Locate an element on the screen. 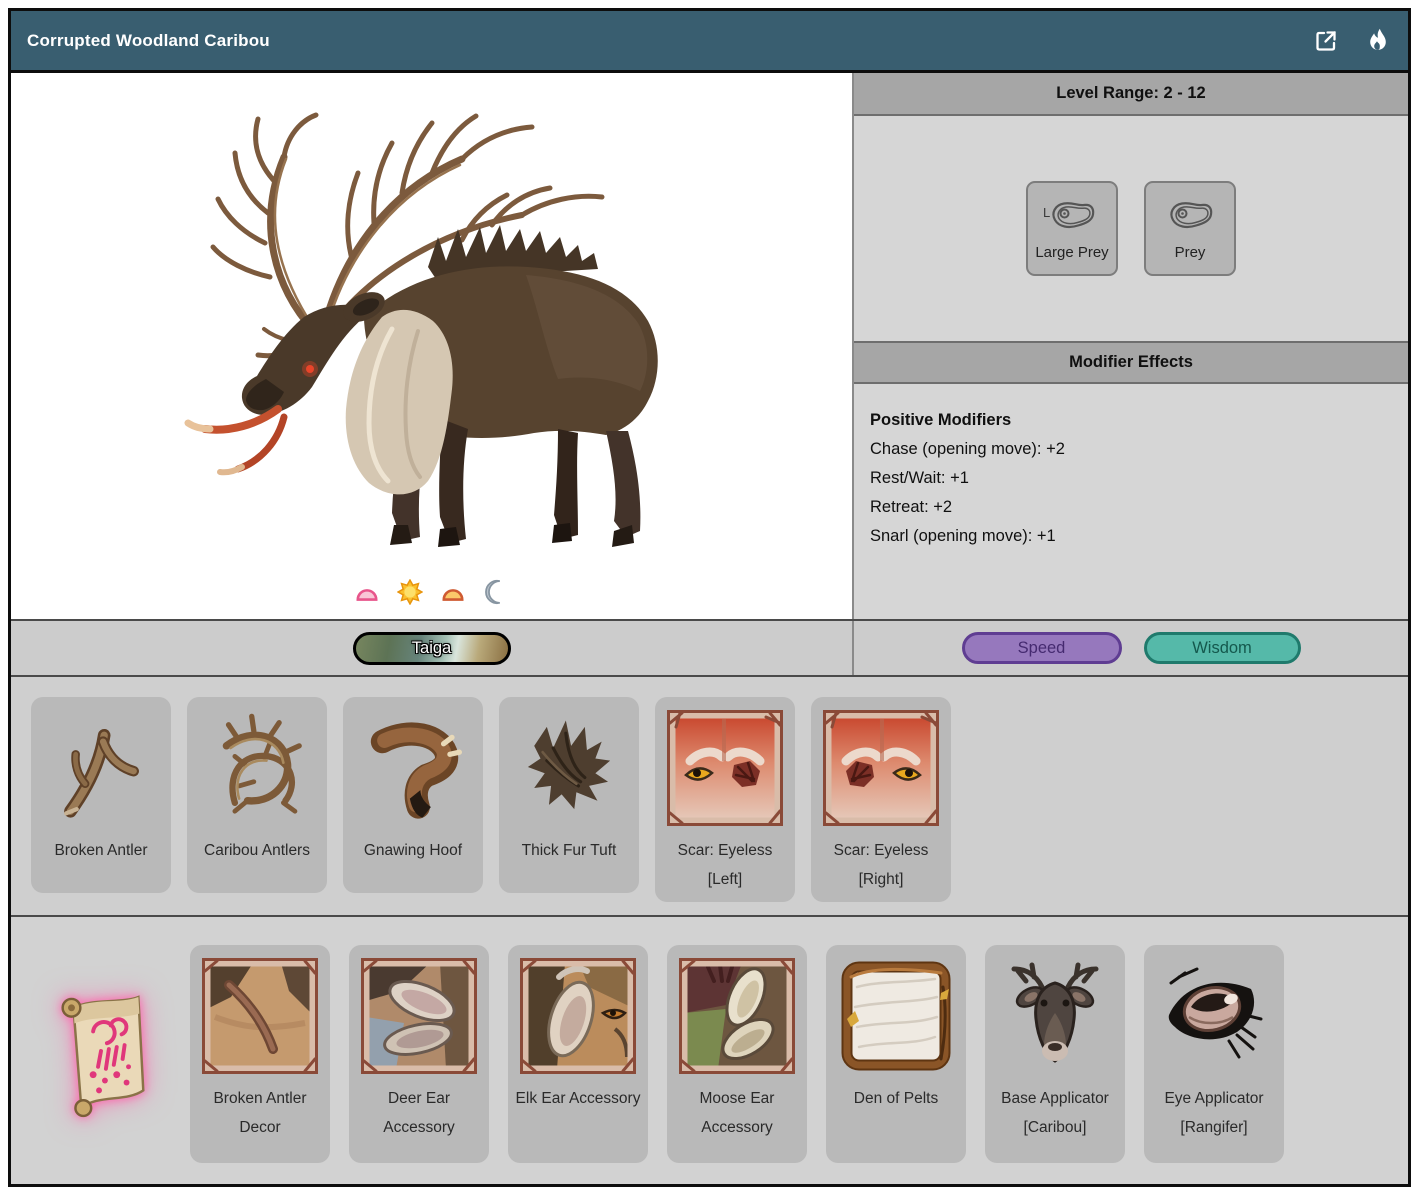  scar-eyeless-left-icon is located at coordinates (725, 768).